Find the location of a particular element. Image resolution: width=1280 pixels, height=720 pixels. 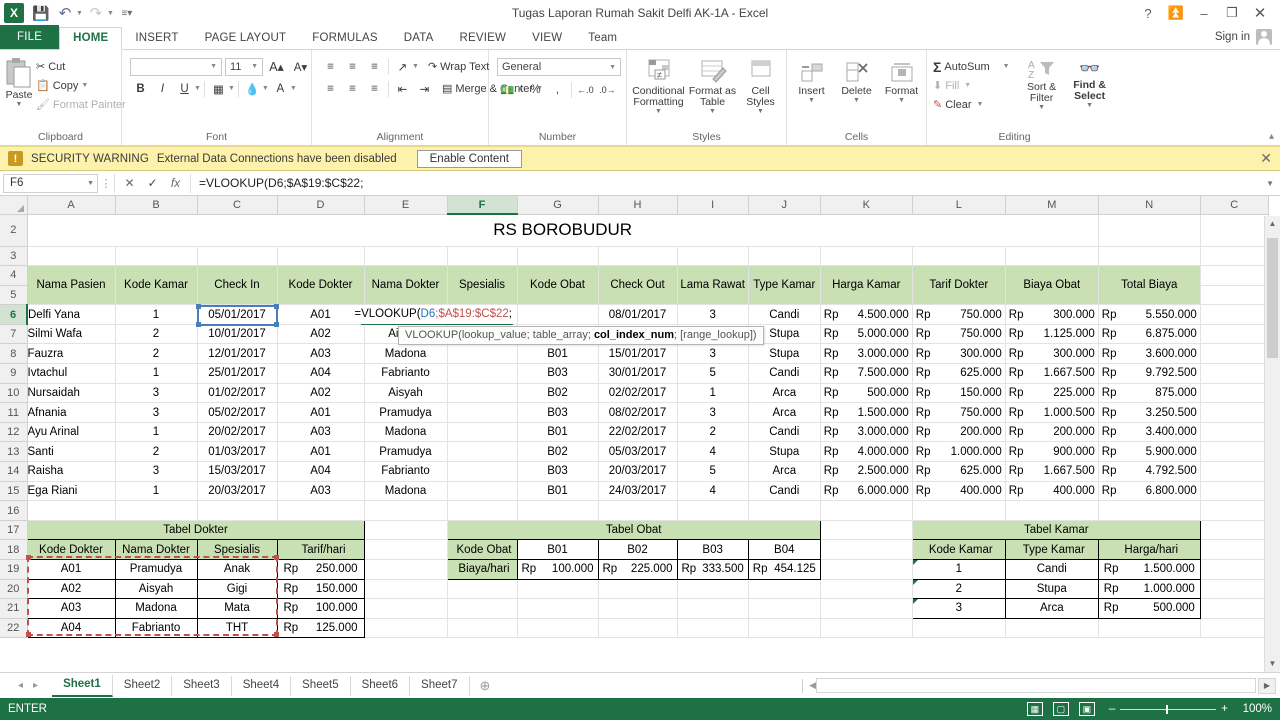

cell-biaya-obat: Rp 225.000 is located at coordinates (1052, 393).